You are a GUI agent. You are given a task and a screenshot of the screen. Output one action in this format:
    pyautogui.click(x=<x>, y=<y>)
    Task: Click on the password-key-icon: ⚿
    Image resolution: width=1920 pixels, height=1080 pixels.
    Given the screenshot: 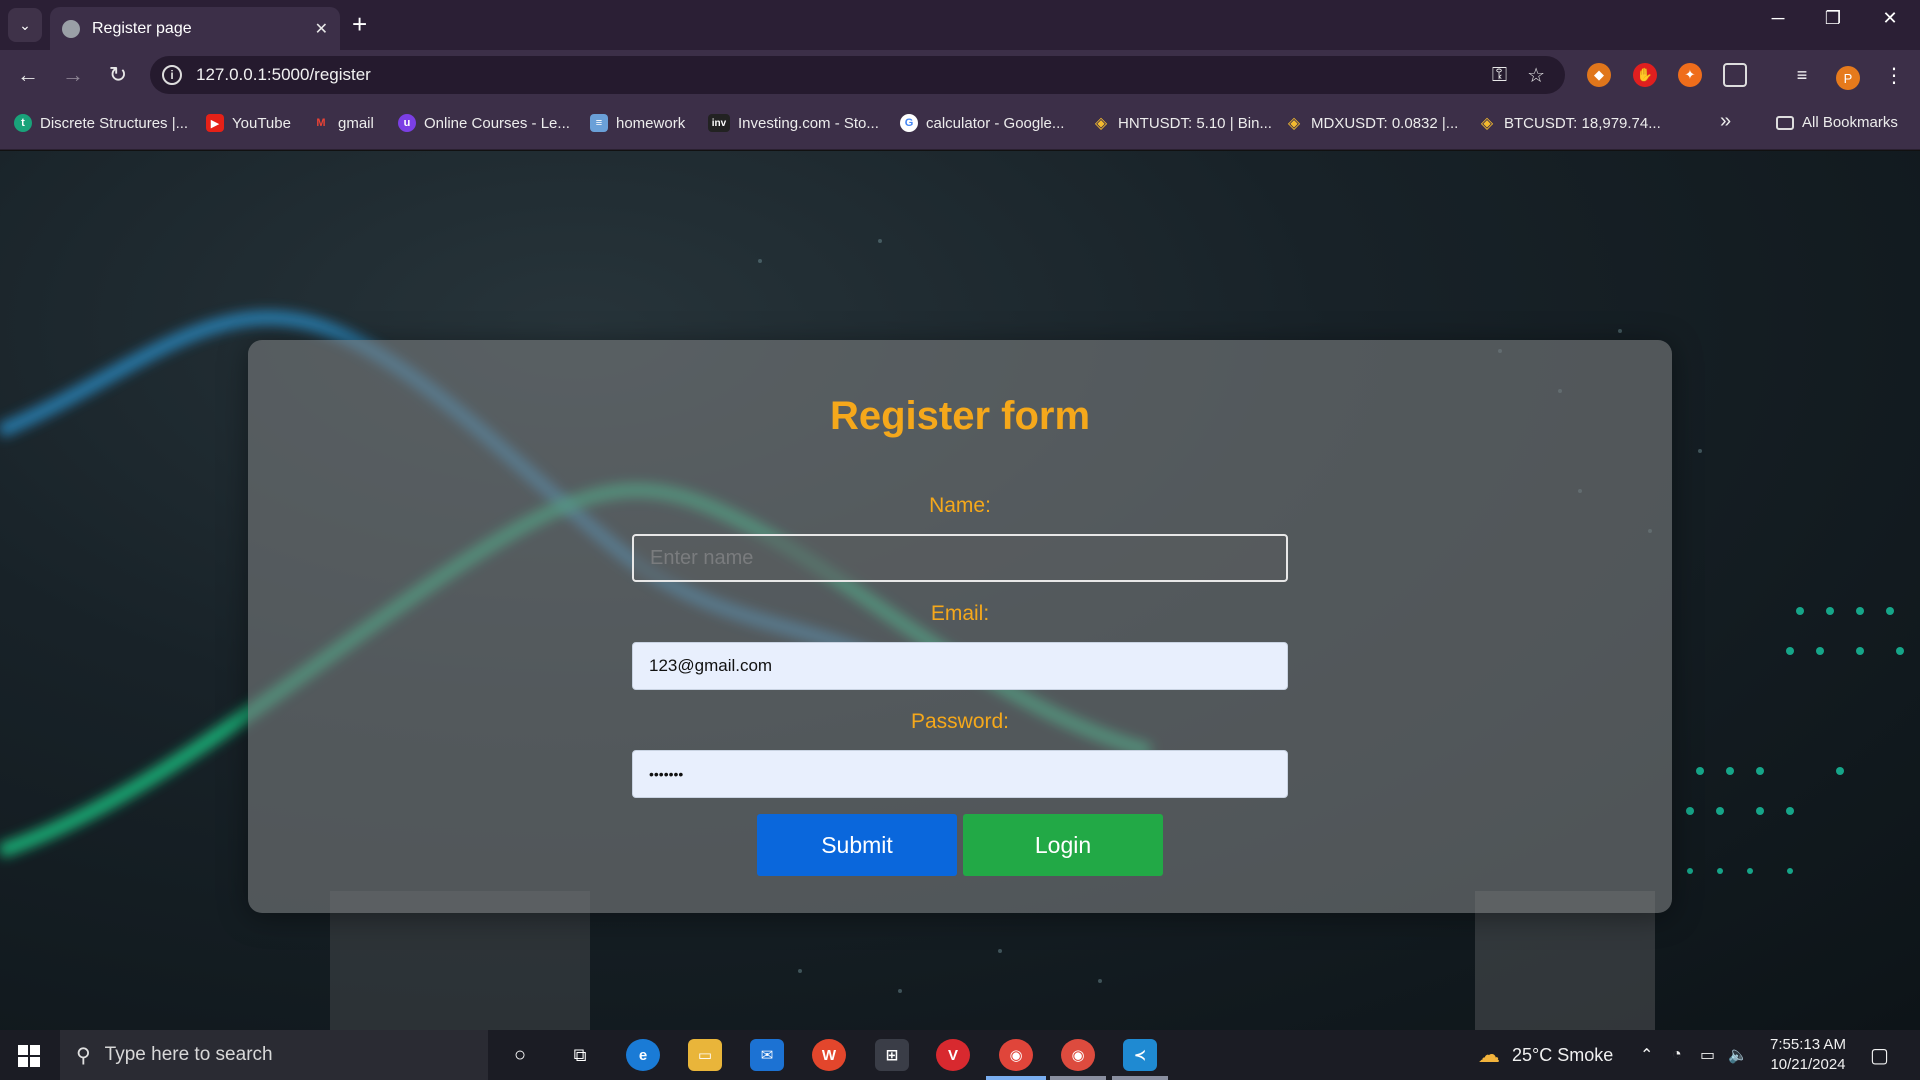 What is the action you would take?
    pyautogui.click(x=1499, y=75)
    